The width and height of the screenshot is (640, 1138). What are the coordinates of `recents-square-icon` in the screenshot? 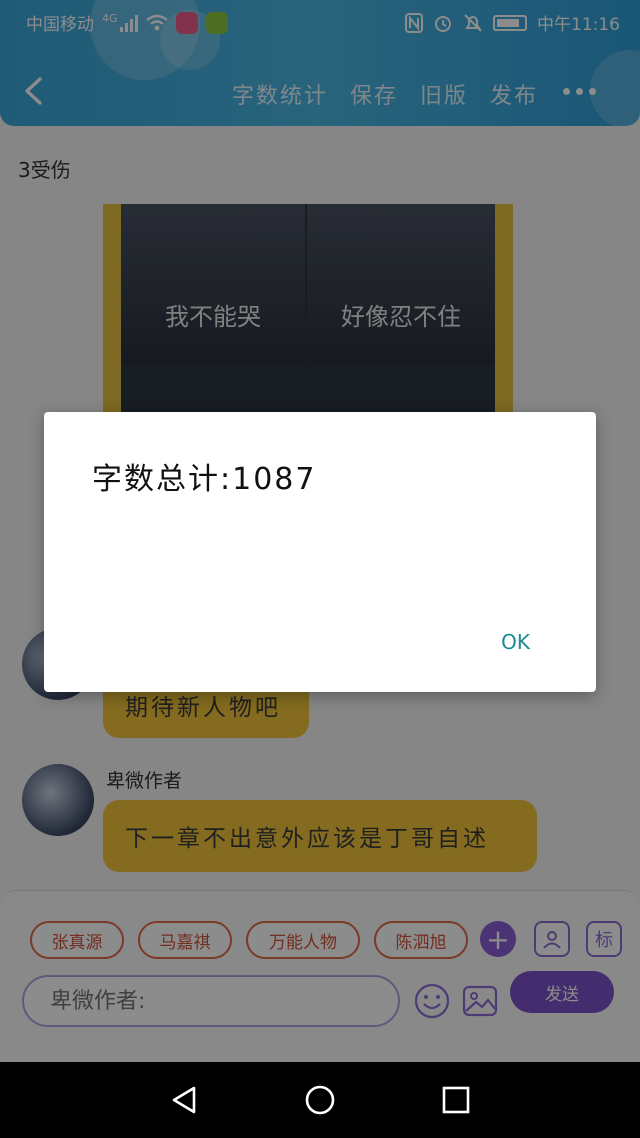 It's located at (456, 1100).